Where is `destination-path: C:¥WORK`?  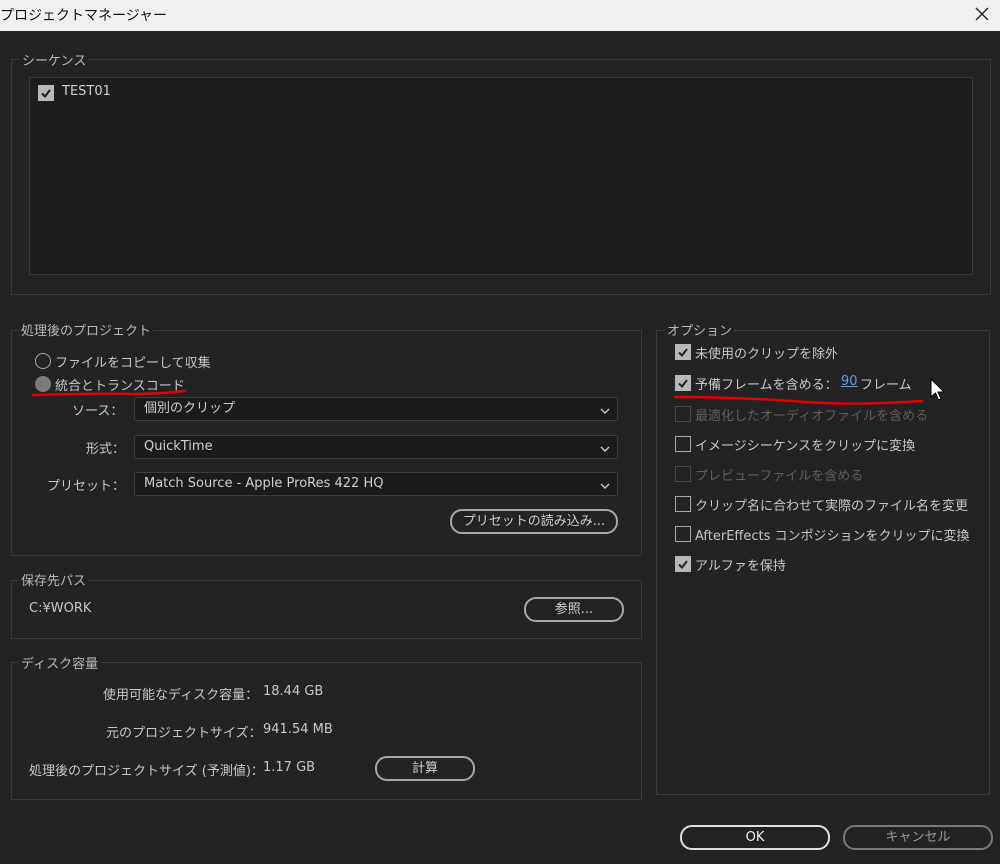
destination-path: C:¥WORK is located at coordinates (60, 608).